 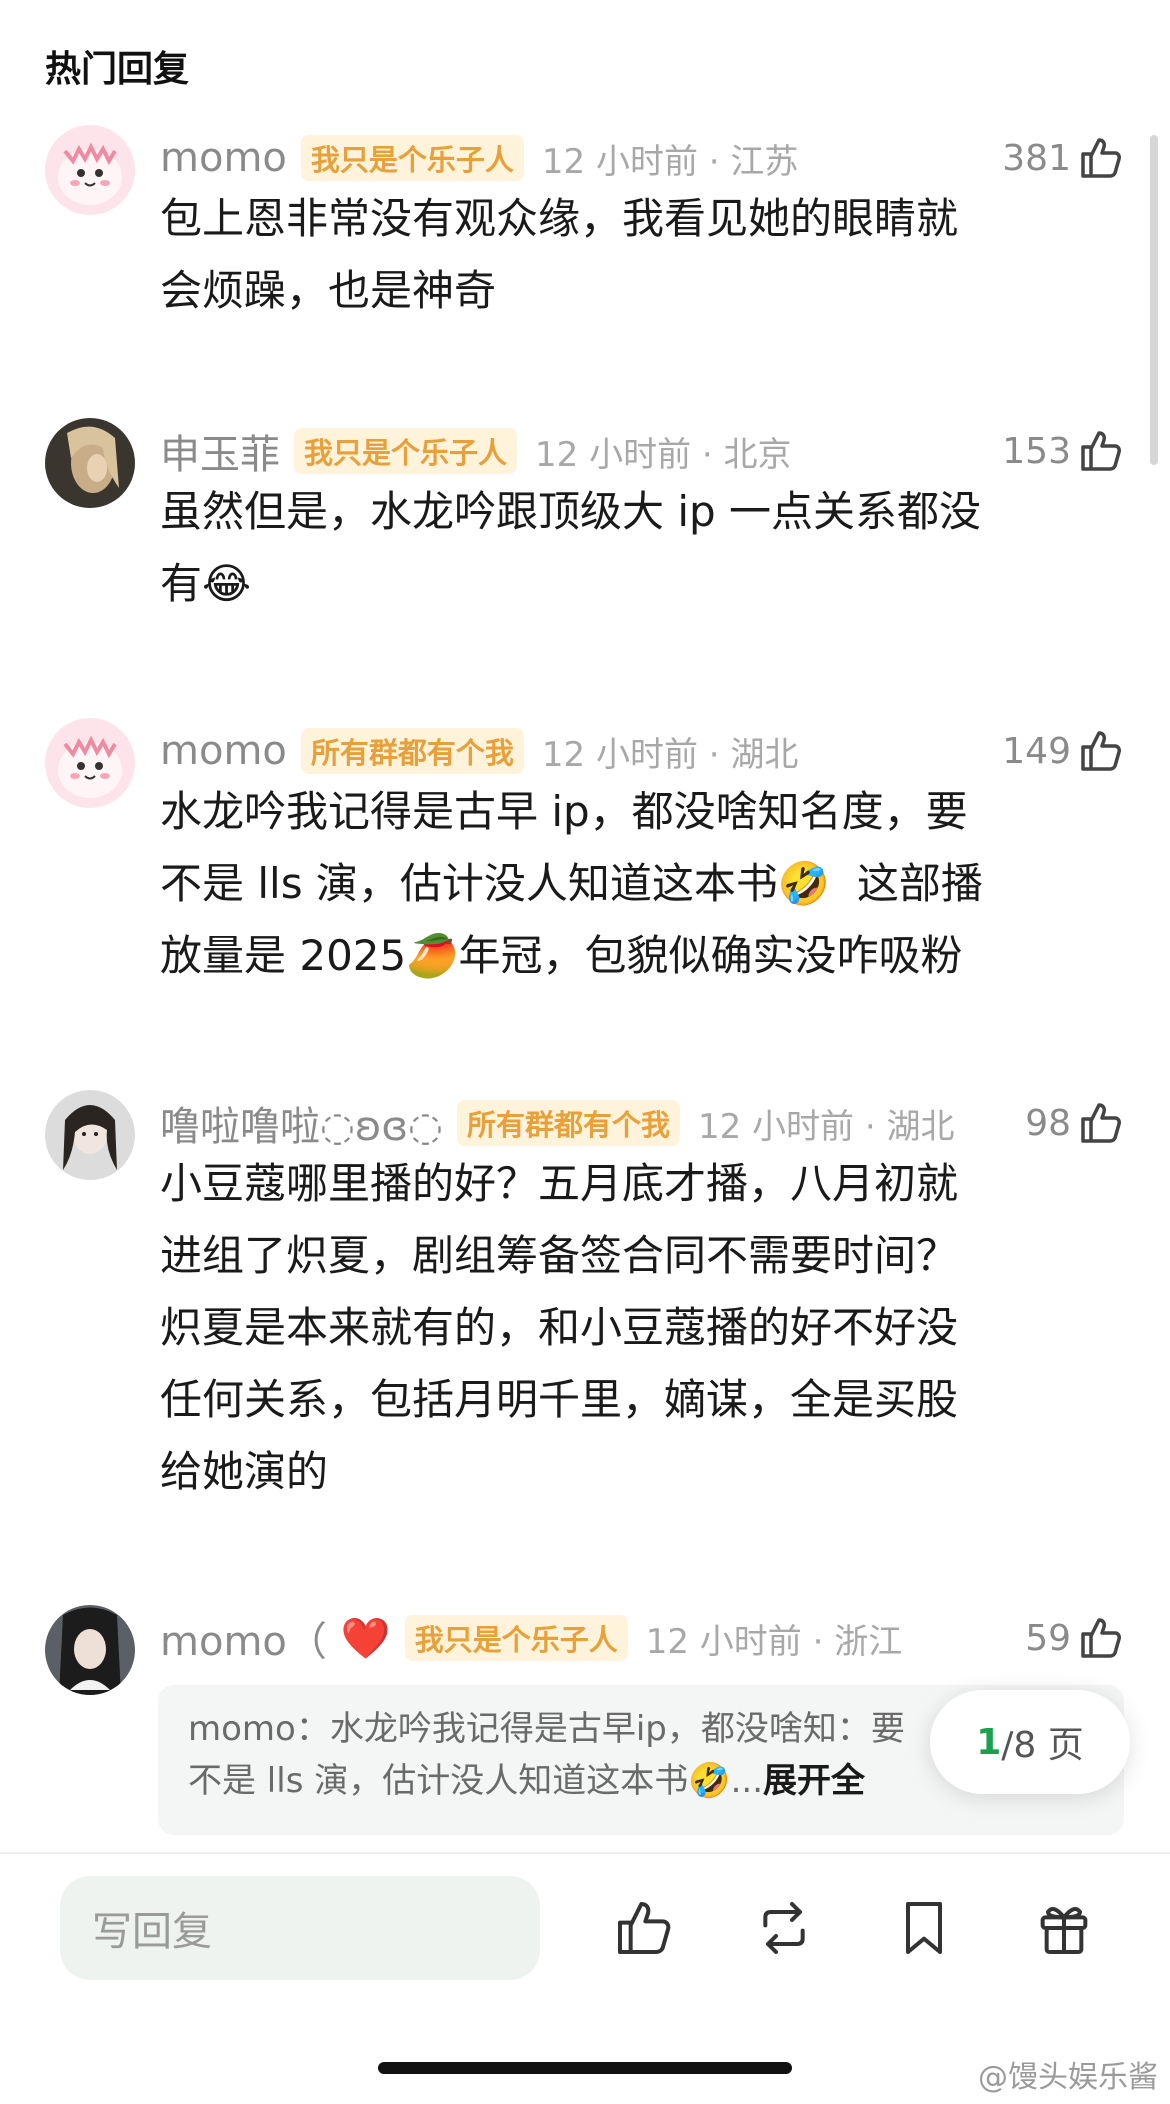 What do you see at coordinates (663, 454) in the screenshot?
I see `time-location: 12 小时前 · 北京` at bounding box center [663, 454].